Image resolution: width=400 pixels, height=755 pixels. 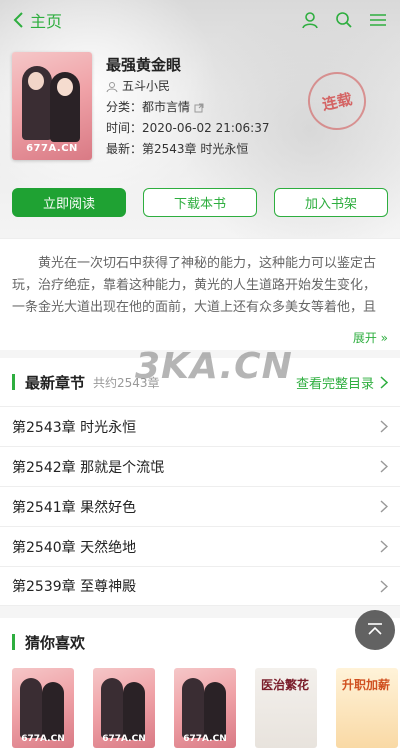 I want to click on cover-title: 升职加薪, so click(x=366, y=685).